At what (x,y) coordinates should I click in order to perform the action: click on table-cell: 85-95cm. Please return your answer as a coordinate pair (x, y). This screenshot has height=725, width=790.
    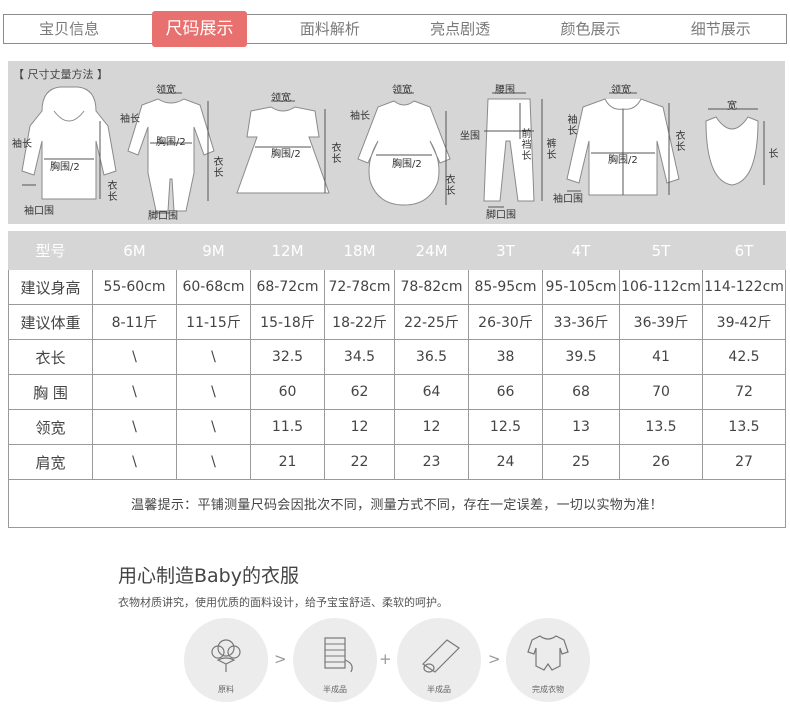
    Looking at the image, I should click on (505, 287).